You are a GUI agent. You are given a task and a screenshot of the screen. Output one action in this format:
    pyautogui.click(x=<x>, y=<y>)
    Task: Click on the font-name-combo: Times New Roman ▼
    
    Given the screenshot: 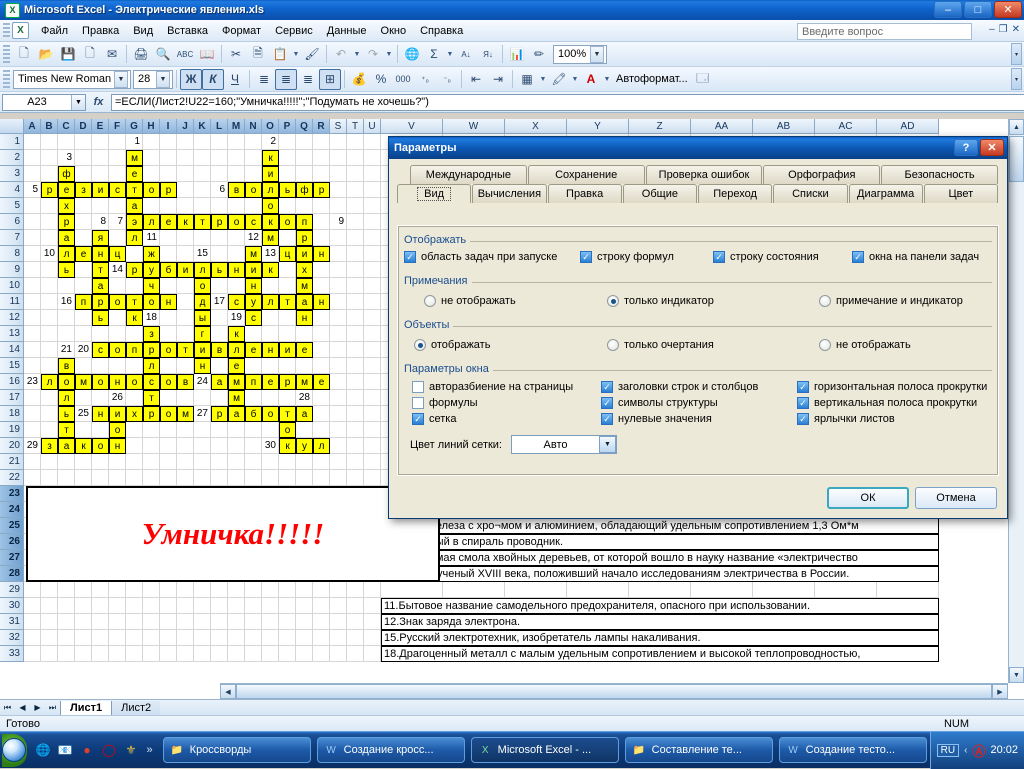 What is the action you would take?
    pyautogui.click(x=72, y=79)
    